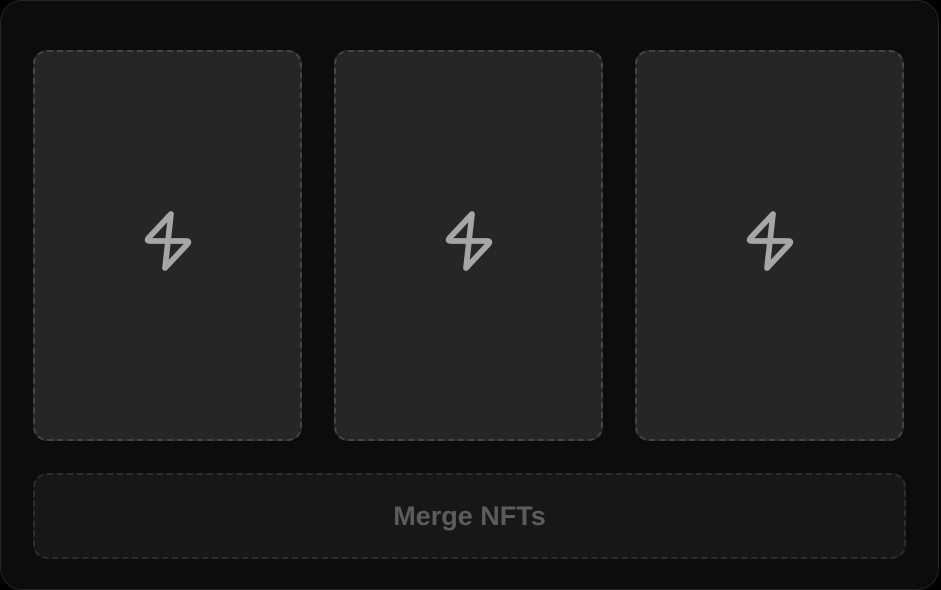 This screenshot has height=590, width=941. What do you see at coordinates (469, 516) in the screenshot?
I see `merge-nfts-button: Merge NFTs` at bounding box center [469, 516].